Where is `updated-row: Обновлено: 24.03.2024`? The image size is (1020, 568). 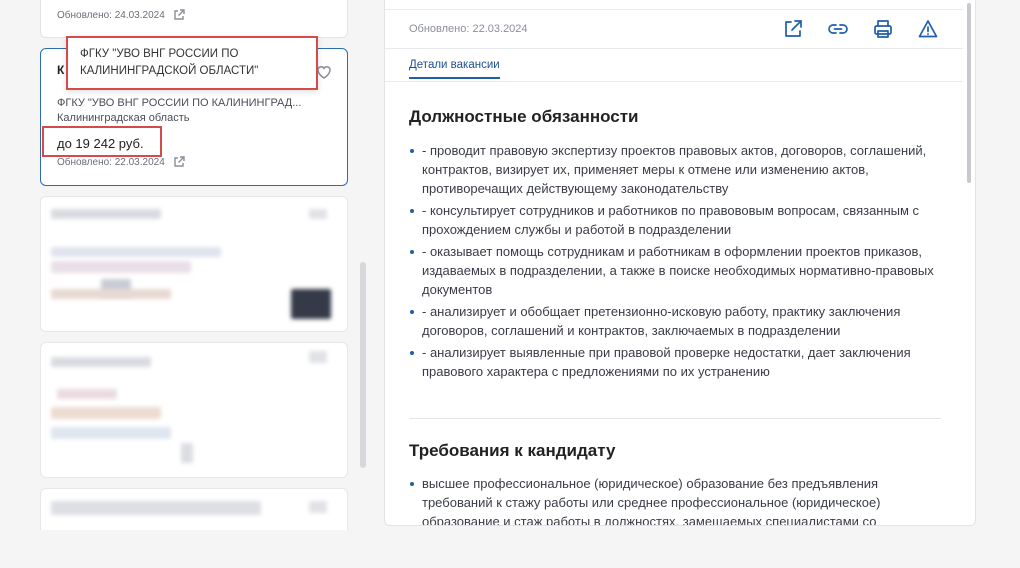
updated-row: Обновлено: 24.03.2024 is located at coordinates (121, 15).